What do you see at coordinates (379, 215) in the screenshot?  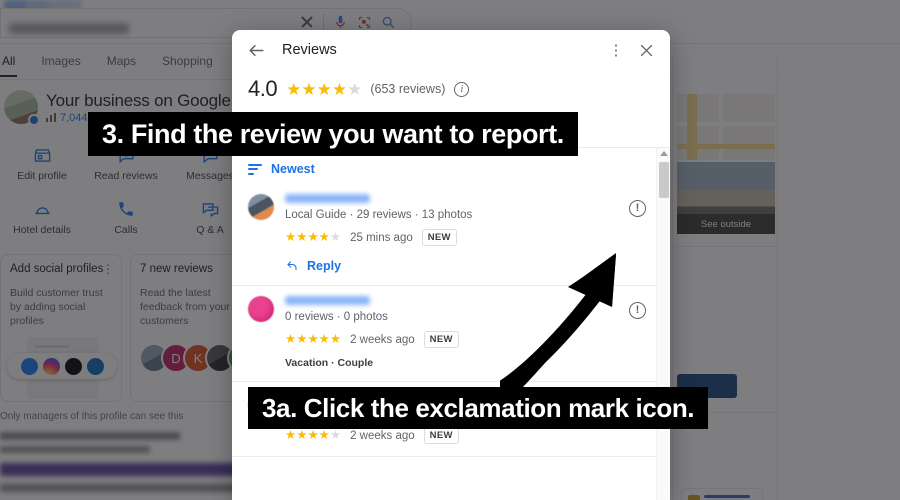 I see `reviewer-meta: Local Guide · 29 reviews · 13 photos` at bounding box center [379, 215].